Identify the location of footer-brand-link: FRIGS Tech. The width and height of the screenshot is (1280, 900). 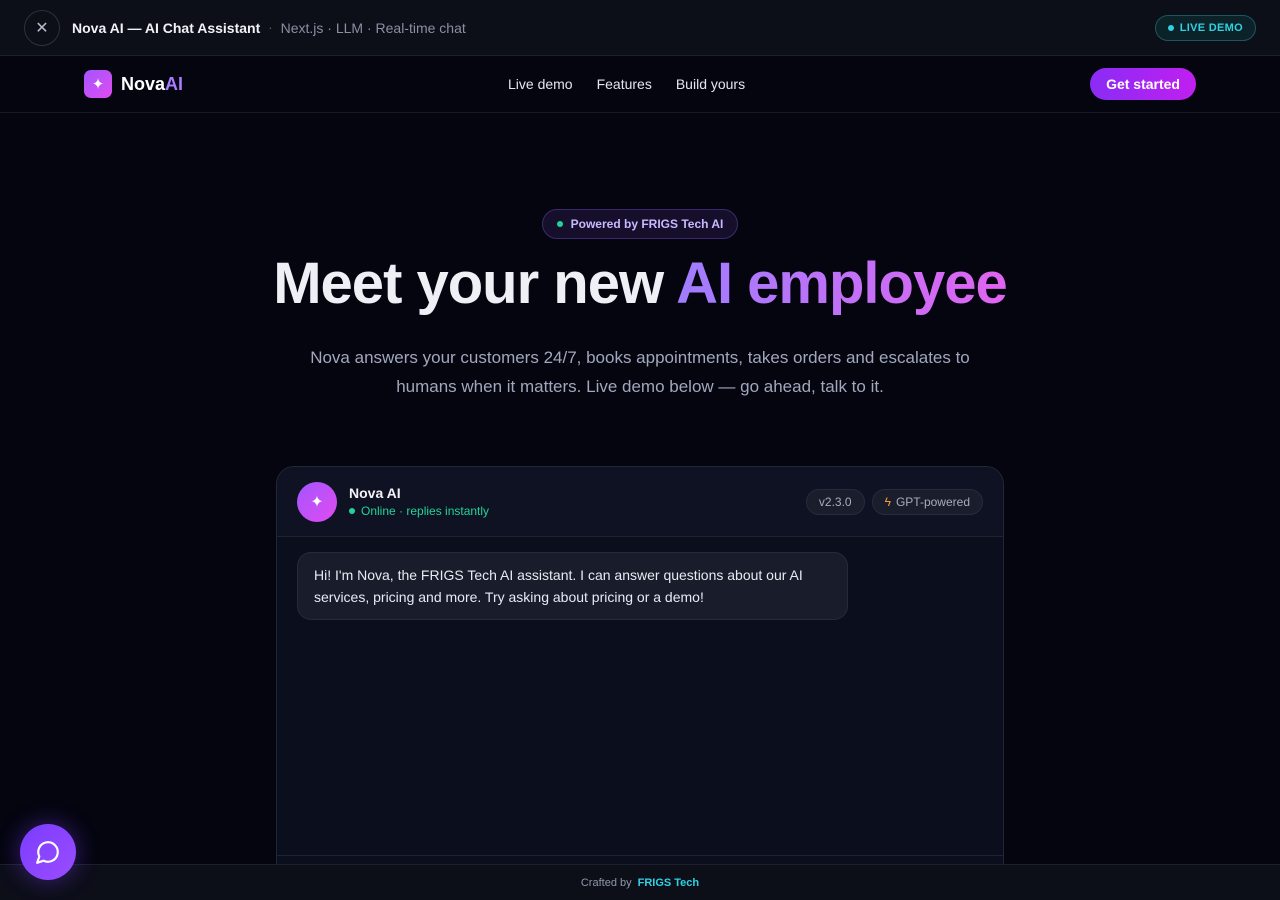
(669, 883).